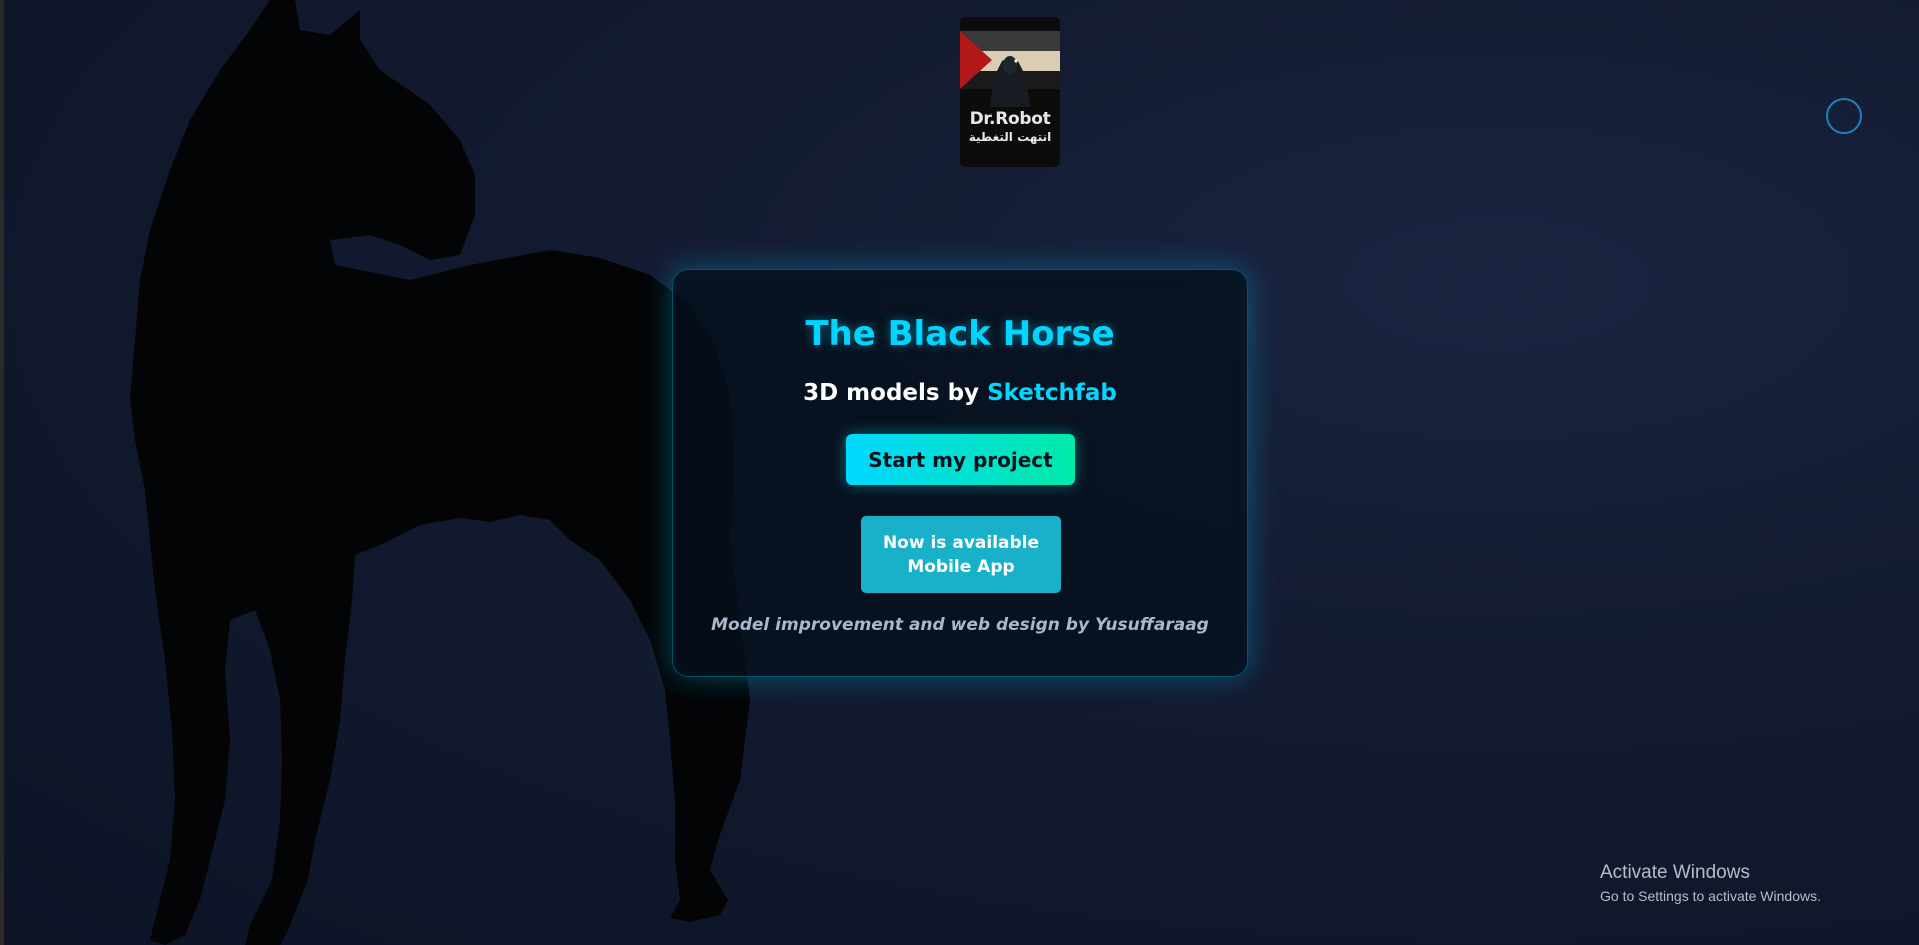  What do you see at coordinates (1010, 137) in the screenshot?
I see `logo-subtitle: انتهت التغطية` at bounding box center [1010, 137].